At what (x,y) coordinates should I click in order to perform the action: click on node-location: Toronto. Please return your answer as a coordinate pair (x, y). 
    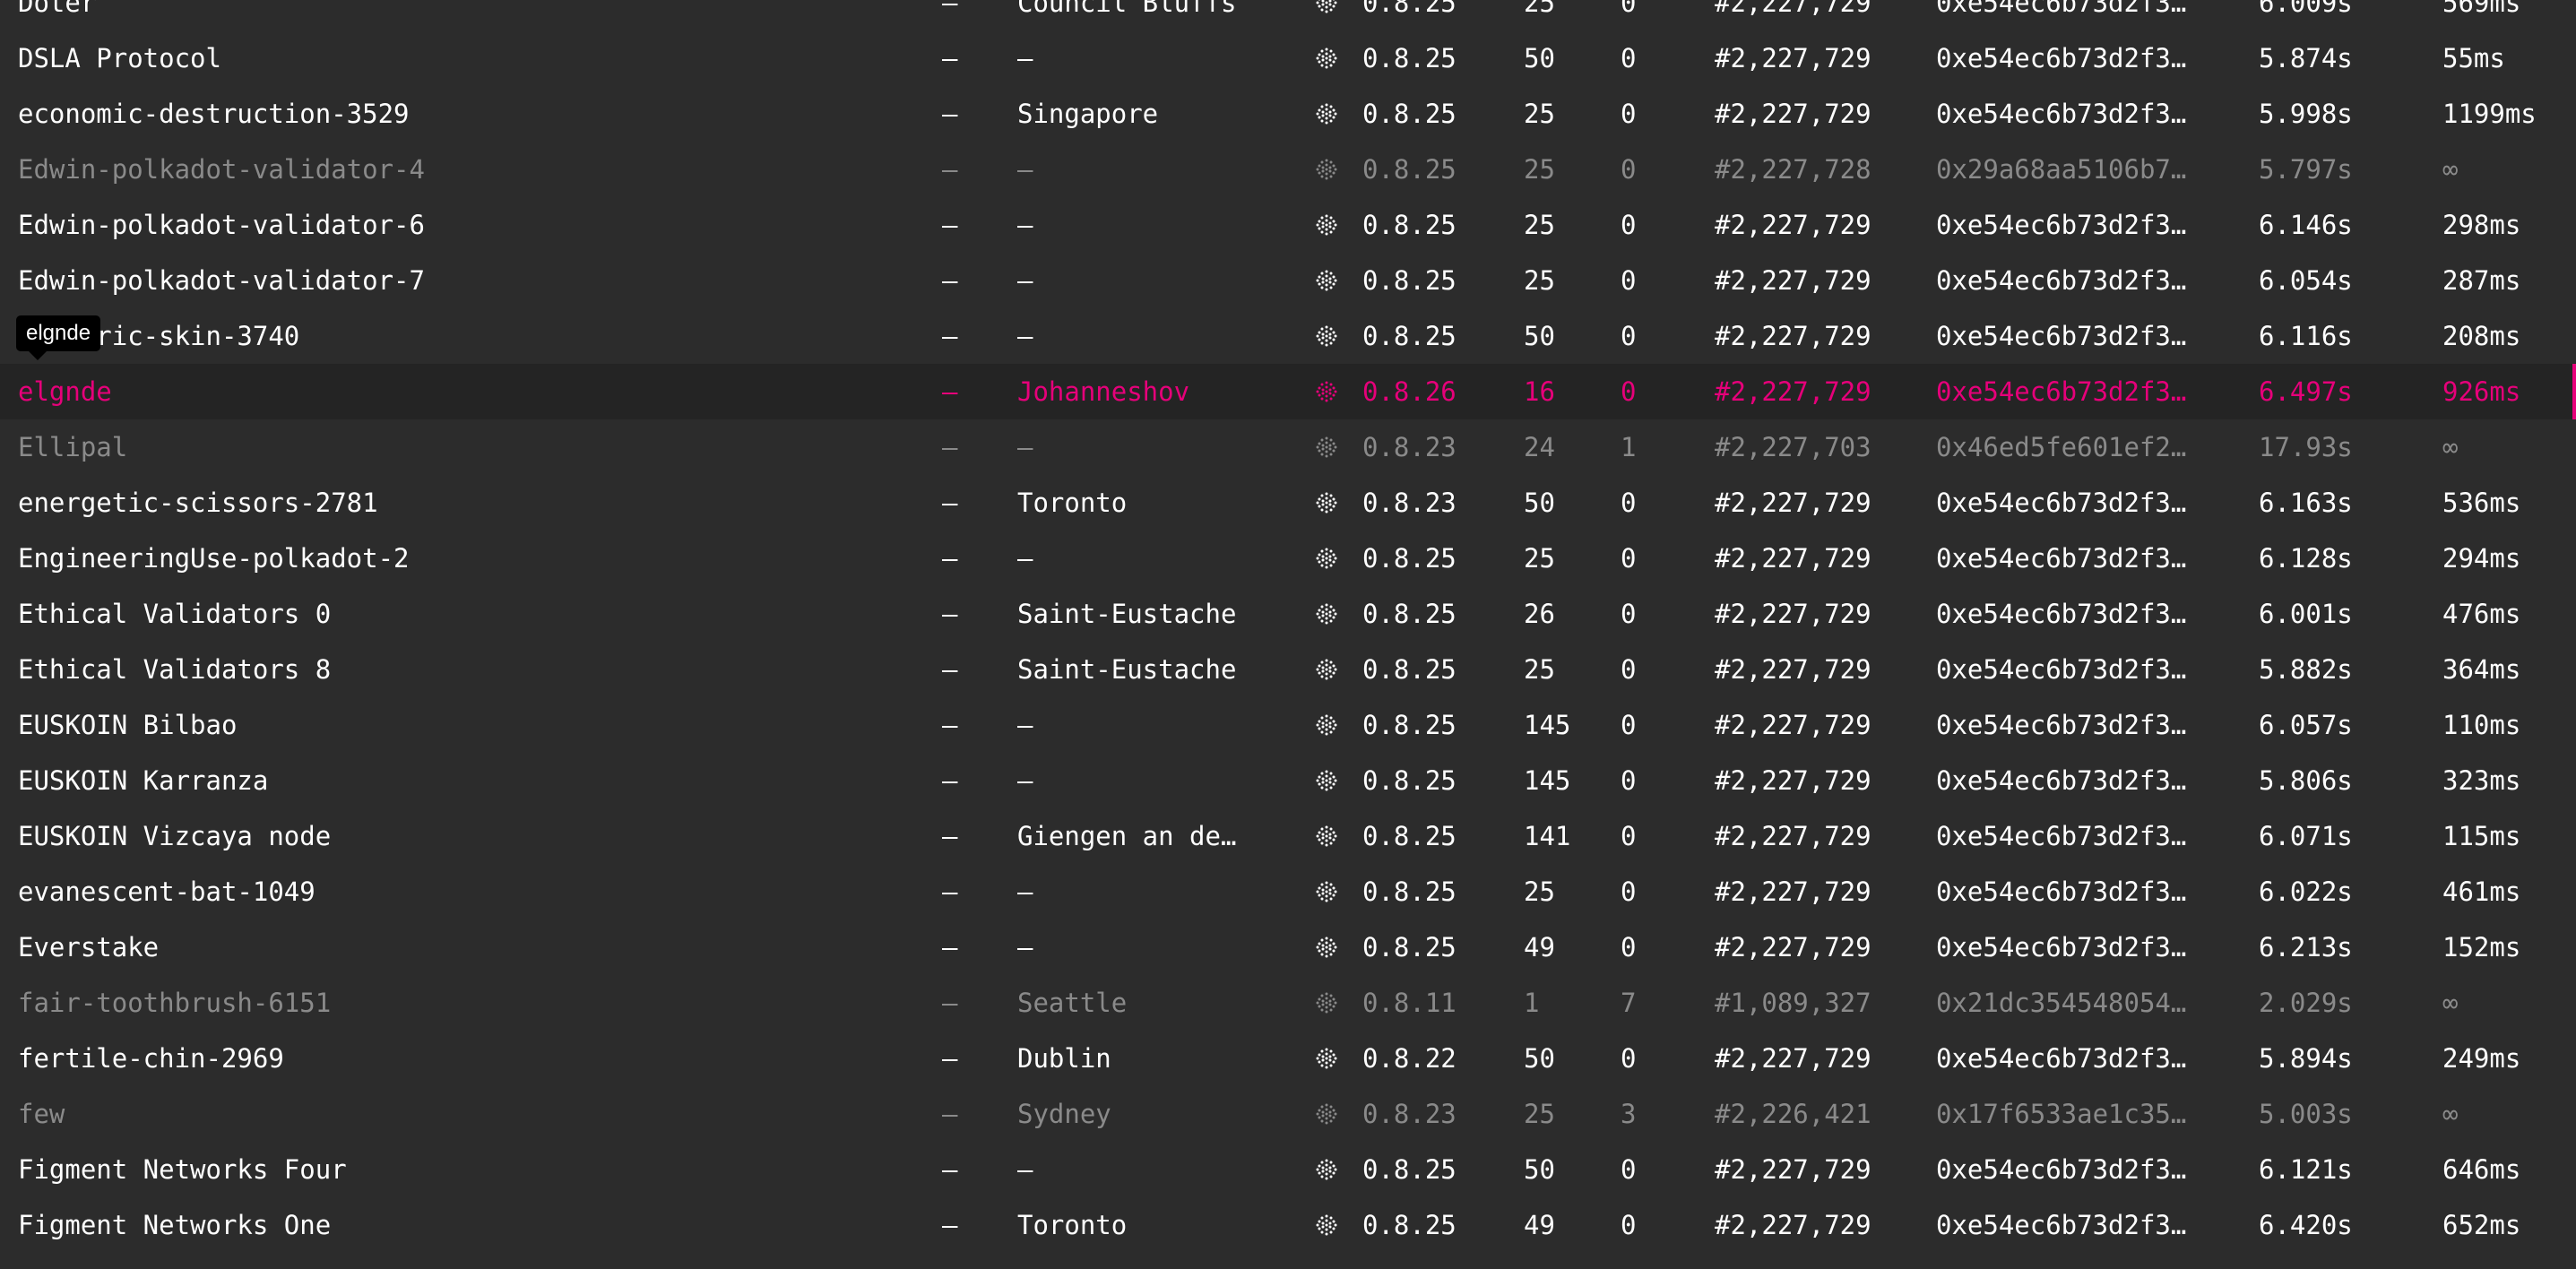
    Looking at the image, I should click on (1072, 1225).